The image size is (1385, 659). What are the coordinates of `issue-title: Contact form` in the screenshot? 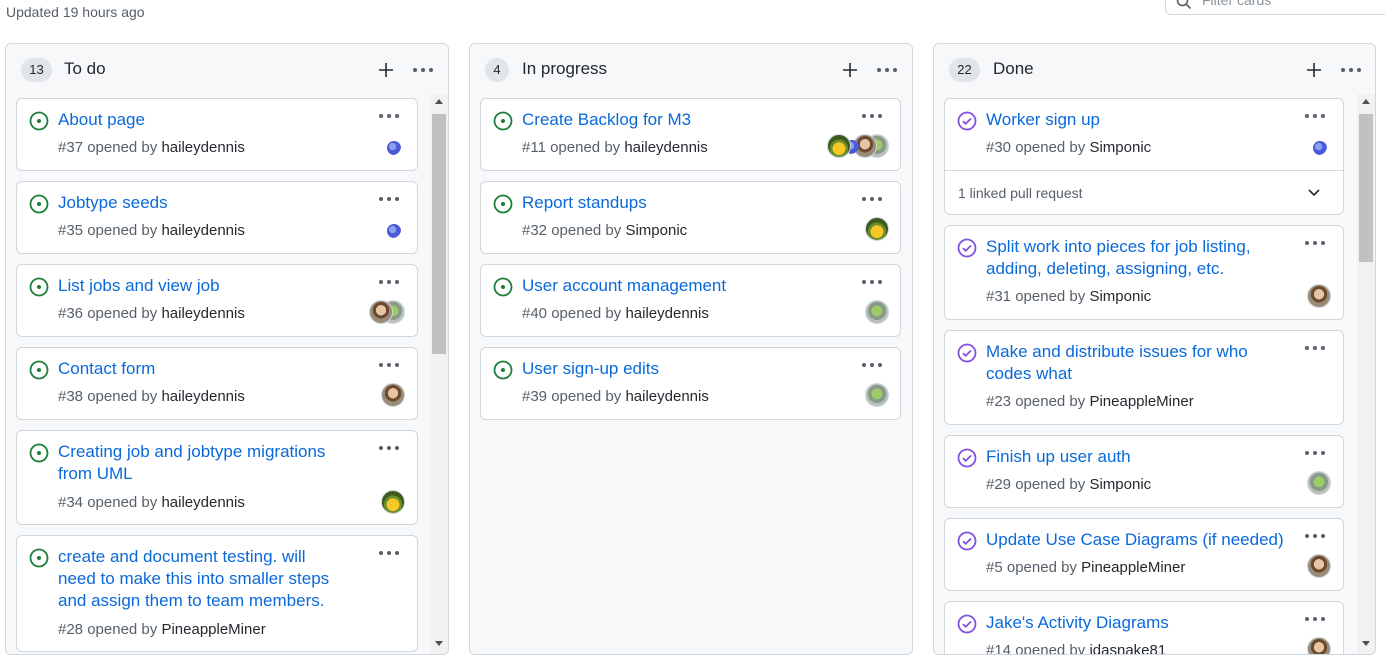 It's located at (106, 369).